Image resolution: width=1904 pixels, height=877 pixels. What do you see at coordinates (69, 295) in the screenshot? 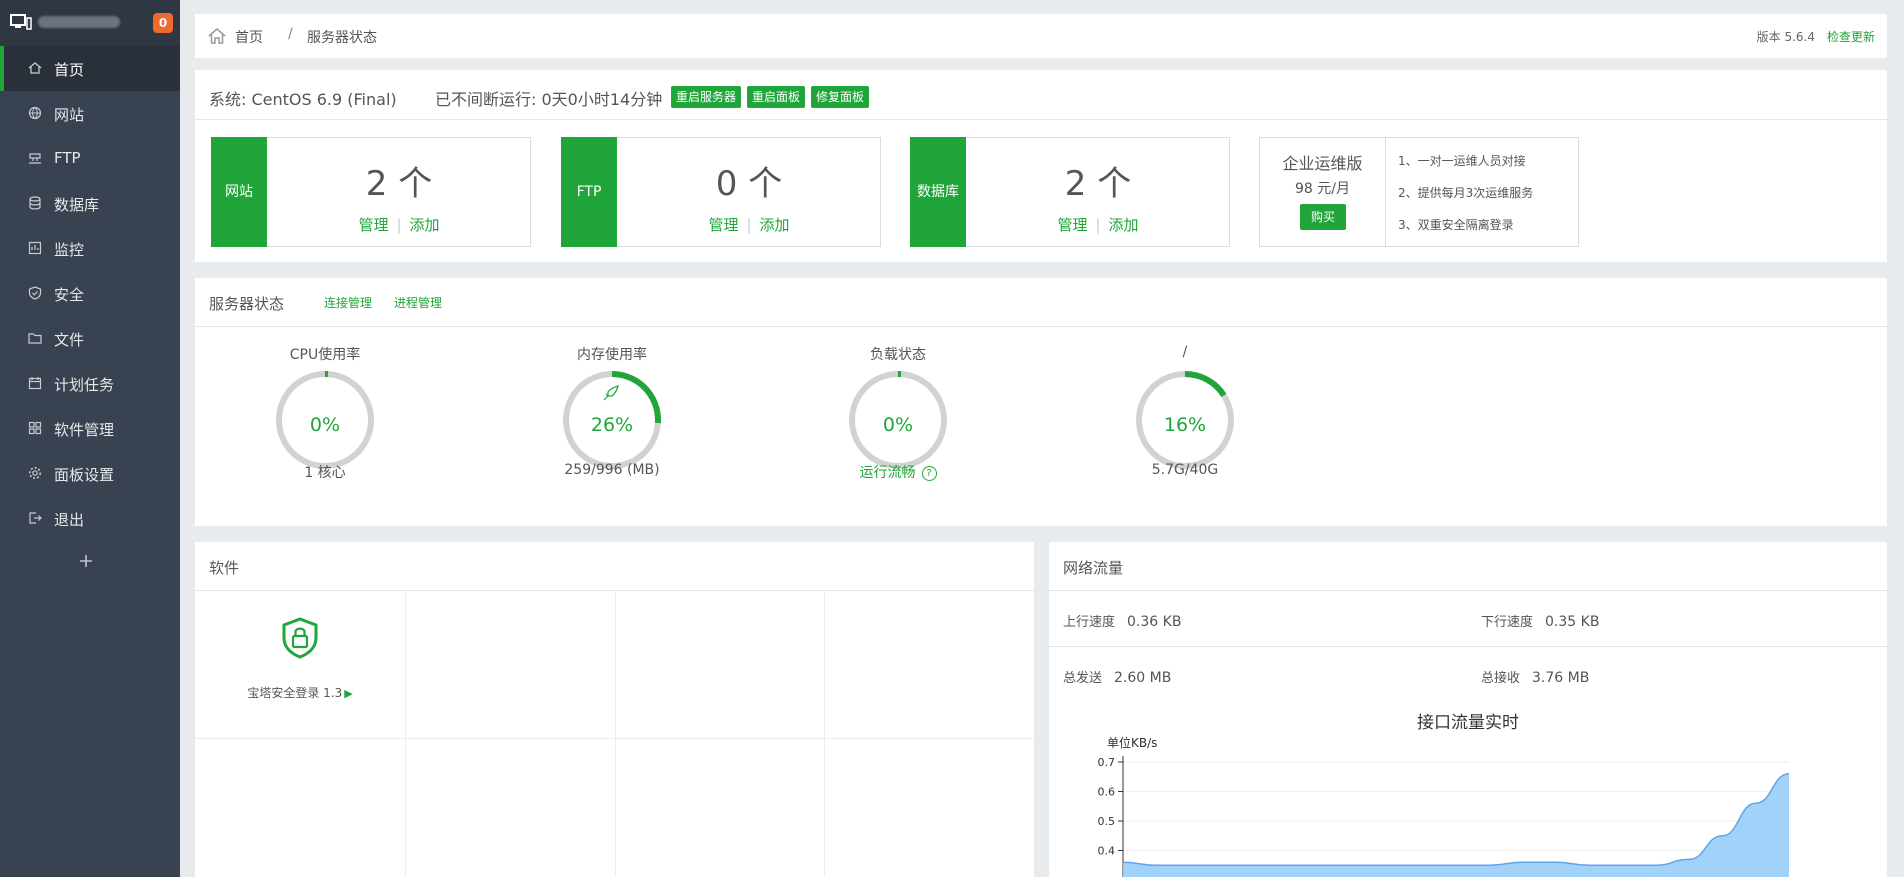
I see `sidebar-item-label: 安全` at bounding box center [69, 295].